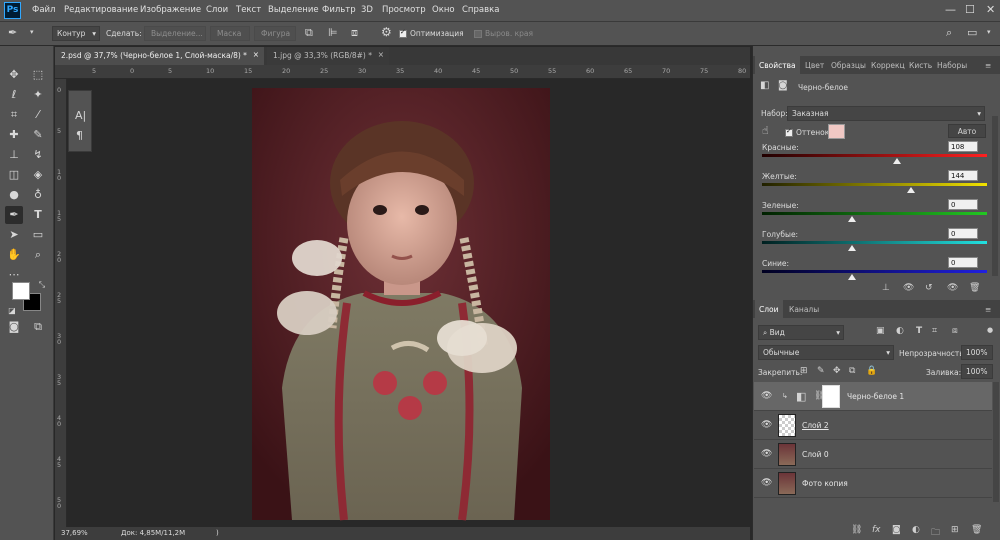 The height and width of the screenshot is (540, 1000). What do you see at coordinates (14, 175) in the screenshot?
I see `eraser-tool-icon: ◫` at bounding box center [14, 175].